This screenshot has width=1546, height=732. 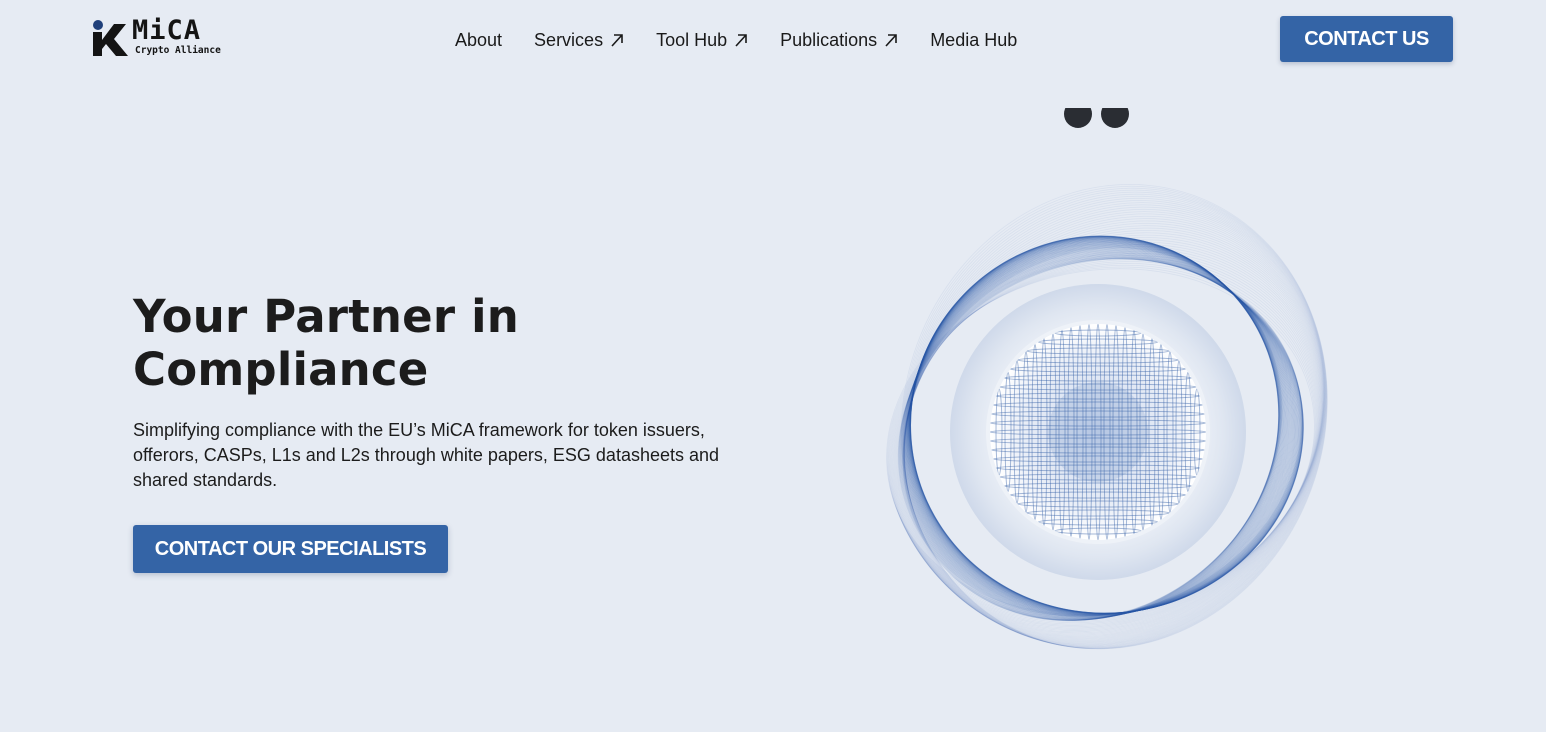 What do you see at coordinates (167, 30) in the screenshot?
I see `logo-wordmark: MiCA` at bounding box center [167, 30].